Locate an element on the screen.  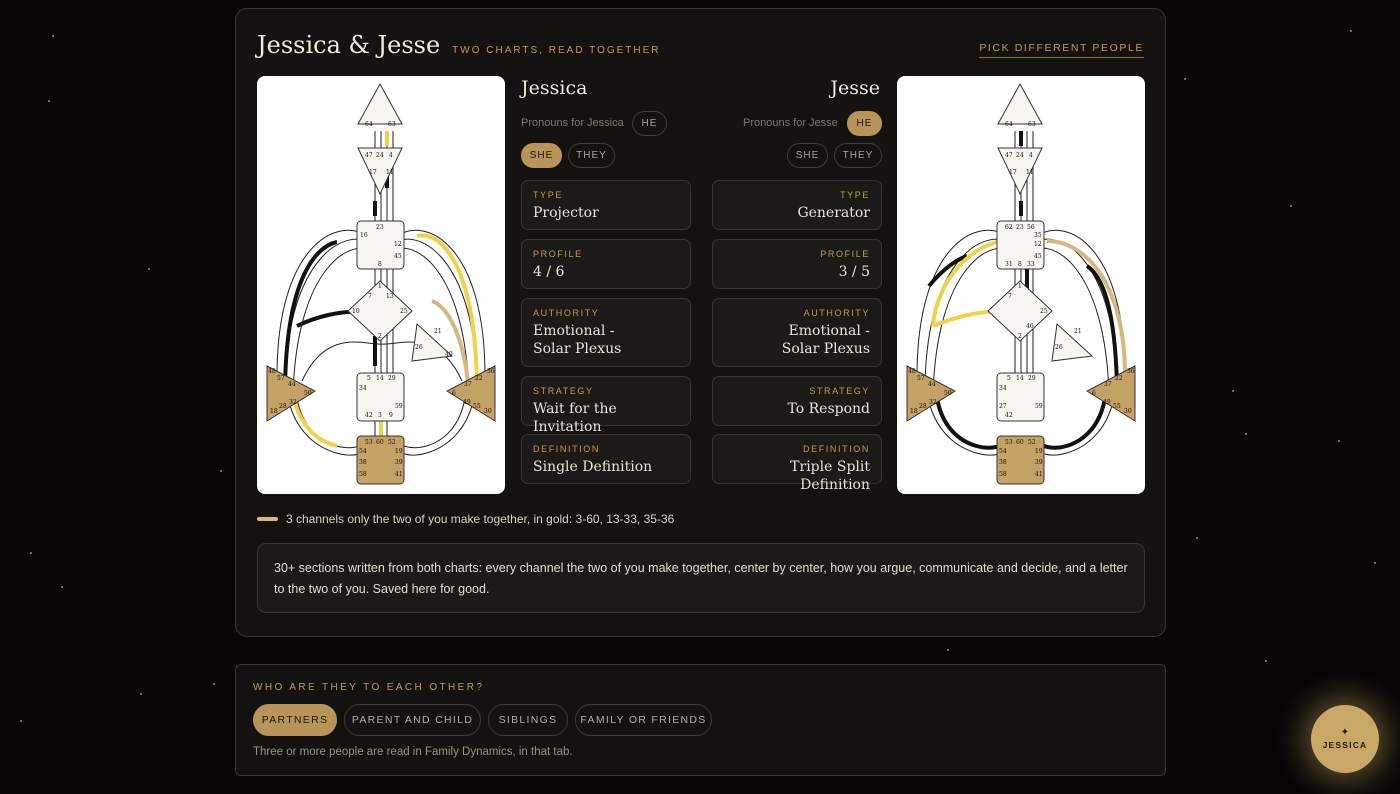
field-type-jesse: TYPE Generator is located at coordinates (797, 205).